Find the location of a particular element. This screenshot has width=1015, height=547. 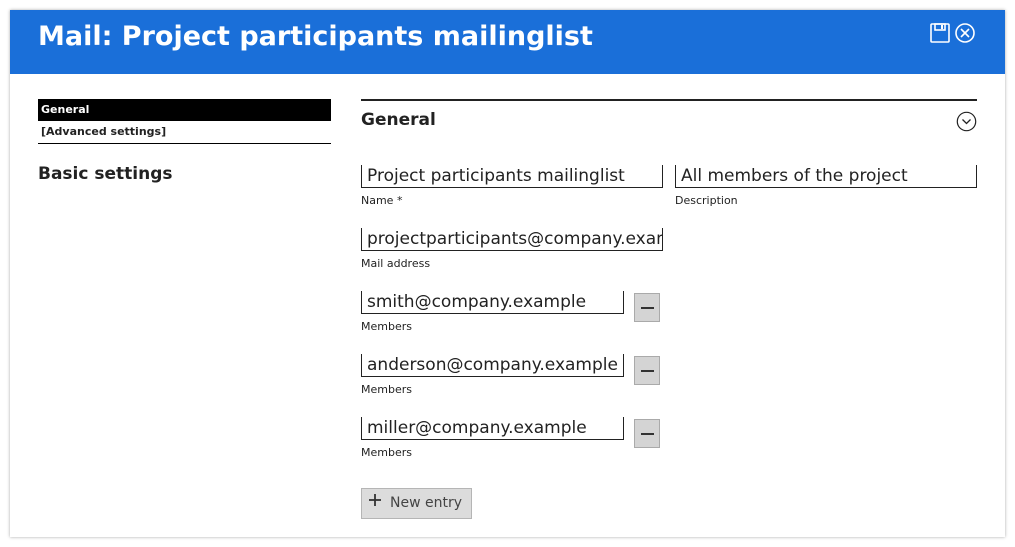

mail-address-label: Mail address is located at coordinates (396, 263).